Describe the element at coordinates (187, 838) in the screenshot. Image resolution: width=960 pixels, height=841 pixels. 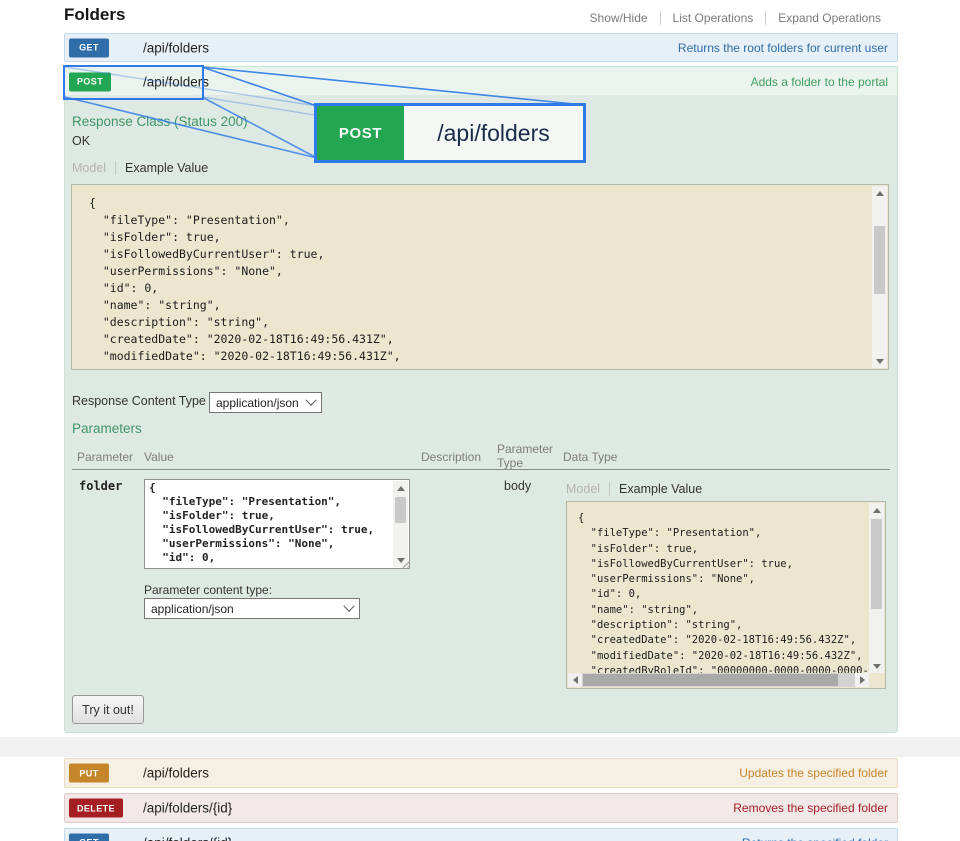
I see `get-by-id-path-link: /api/folders/{id}` at that location.